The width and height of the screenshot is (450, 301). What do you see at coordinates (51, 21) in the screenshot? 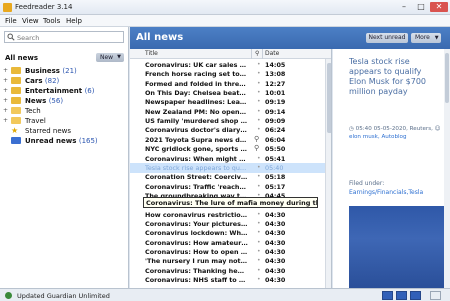
I see `menu-tools: Tools` at bounding box center [51, 21].